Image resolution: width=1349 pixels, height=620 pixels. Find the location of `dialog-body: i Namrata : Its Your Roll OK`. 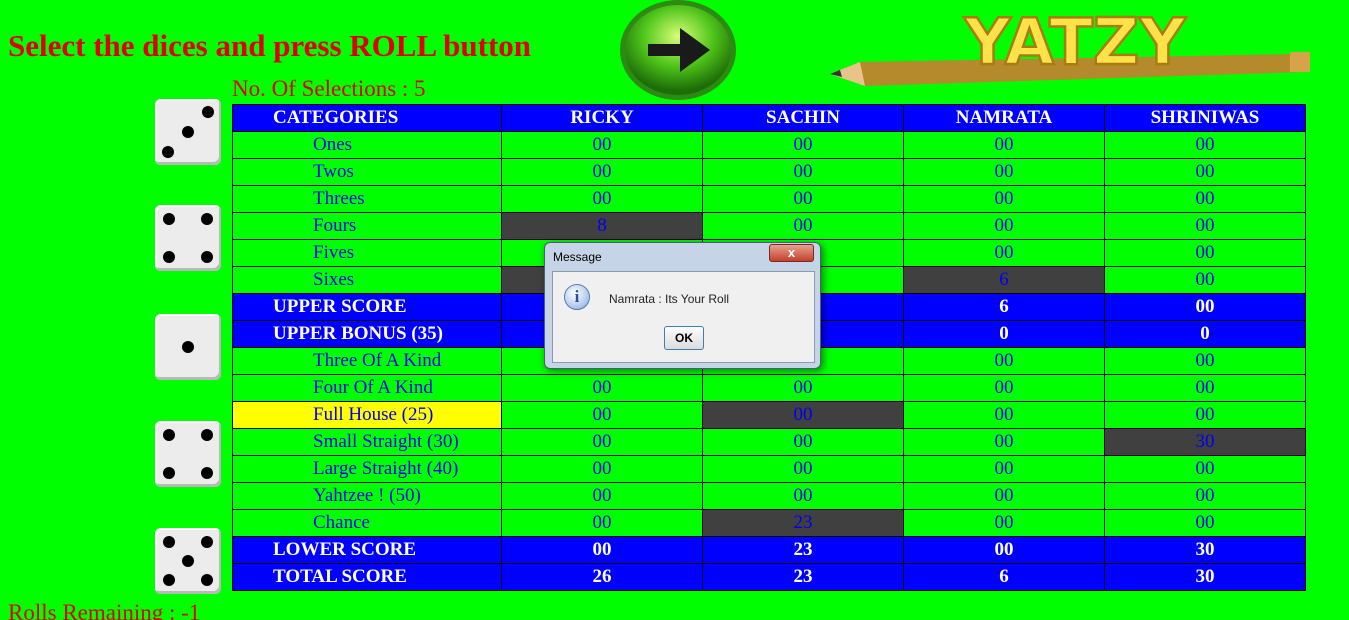

dialog-body: i Namrata : Its Your Roll OK is located at coordinates (683, 317).